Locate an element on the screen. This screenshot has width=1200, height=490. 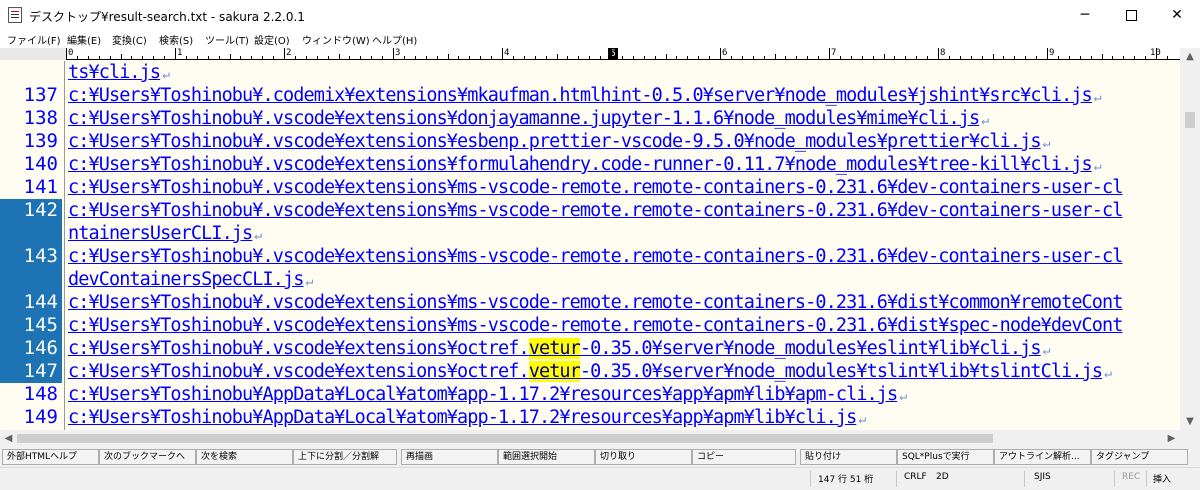
encoding-indicator: SJIS is located at coordinates (1042, 477).